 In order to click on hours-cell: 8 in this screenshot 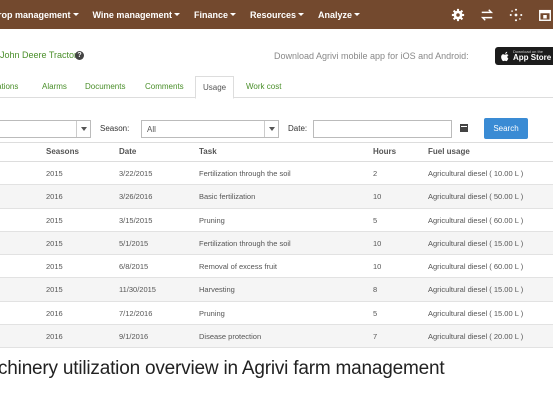, I will do `click(375, 290)`.